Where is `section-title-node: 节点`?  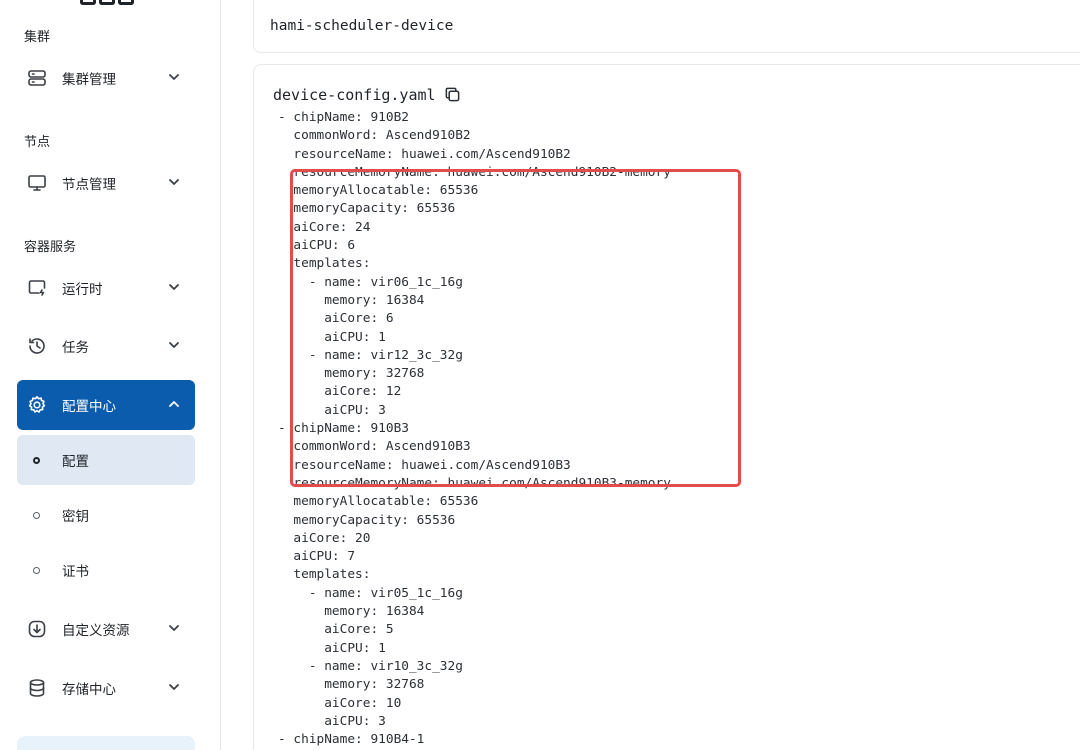
section-title-node: 节点 is located at coordinates (37, 142).